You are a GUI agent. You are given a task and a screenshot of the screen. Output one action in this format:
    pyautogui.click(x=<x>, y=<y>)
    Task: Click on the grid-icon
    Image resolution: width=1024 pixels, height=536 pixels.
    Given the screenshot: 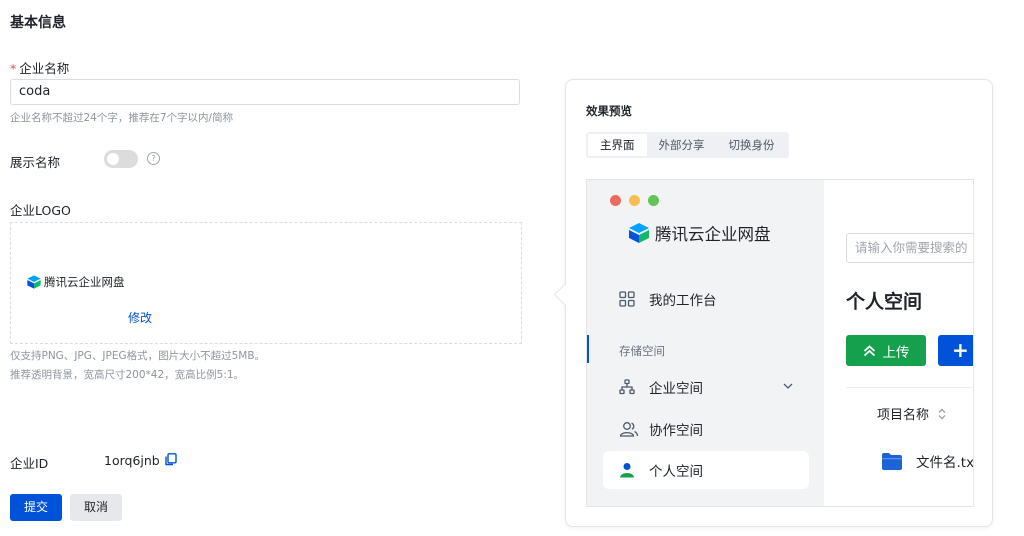 What is the action you would take?
    pyautogui.click(x=632, y=299)
    